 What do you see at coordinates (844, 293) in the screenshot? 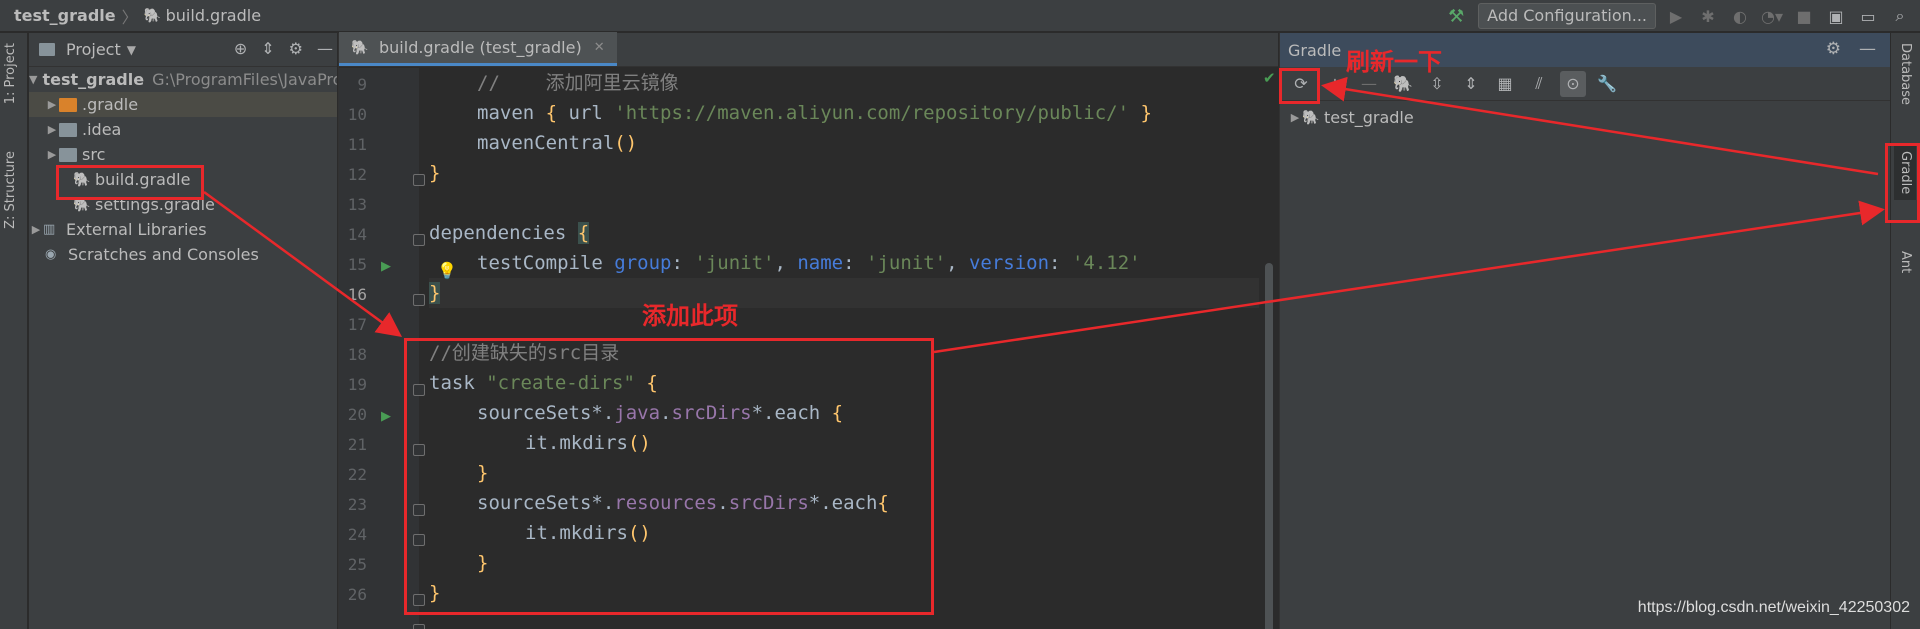
I see `current-line-highlight` at bounding box center [844, 293].